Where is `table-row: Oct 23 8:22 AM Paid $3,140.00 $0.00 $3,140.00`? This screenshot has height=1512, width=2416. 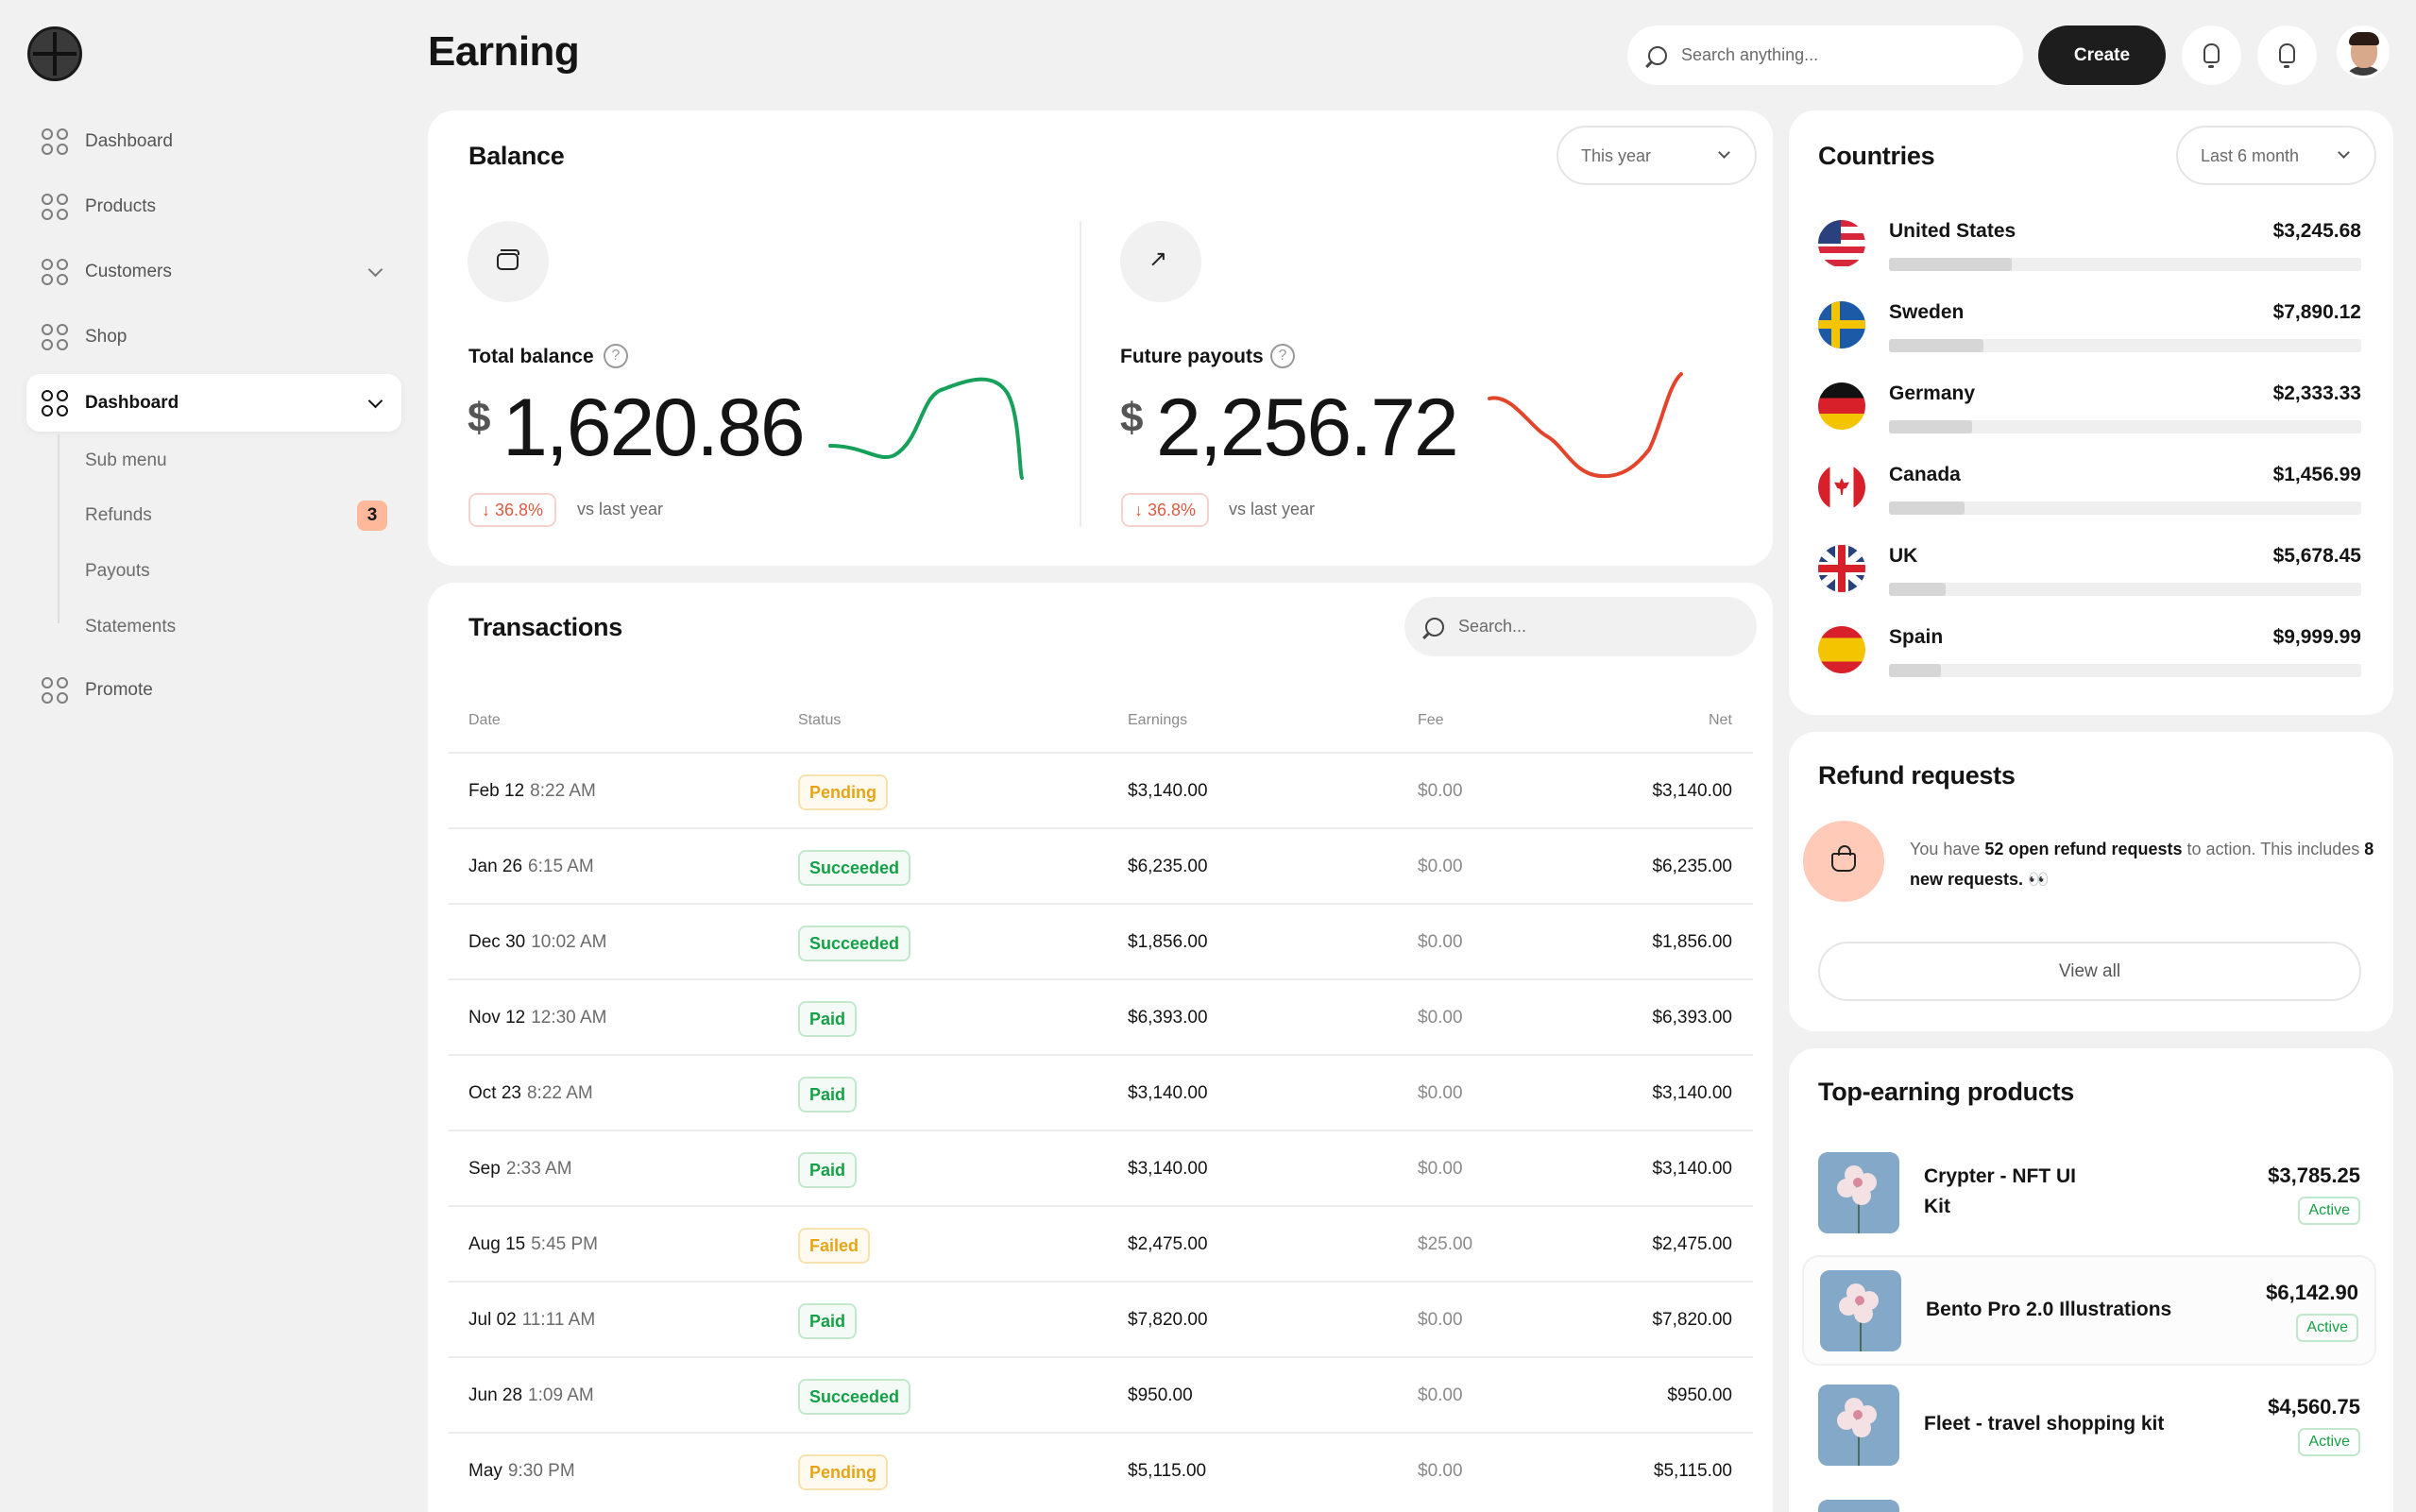 table-row: Oct 23 8:22 AM Paid $3,140.00 $0.00 $3,140.00 is located at coordinates (1101, 1092).